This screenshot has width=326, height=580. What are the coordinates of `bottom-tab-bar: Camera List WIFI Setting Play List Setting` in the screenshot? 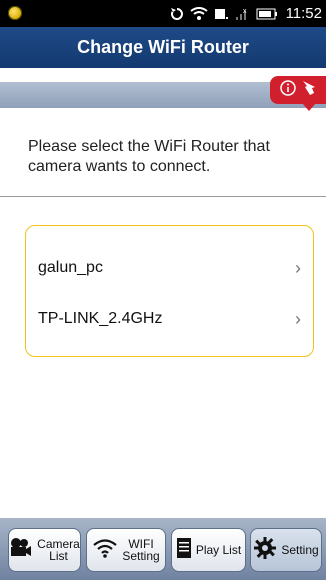 It's located at (163, 549).